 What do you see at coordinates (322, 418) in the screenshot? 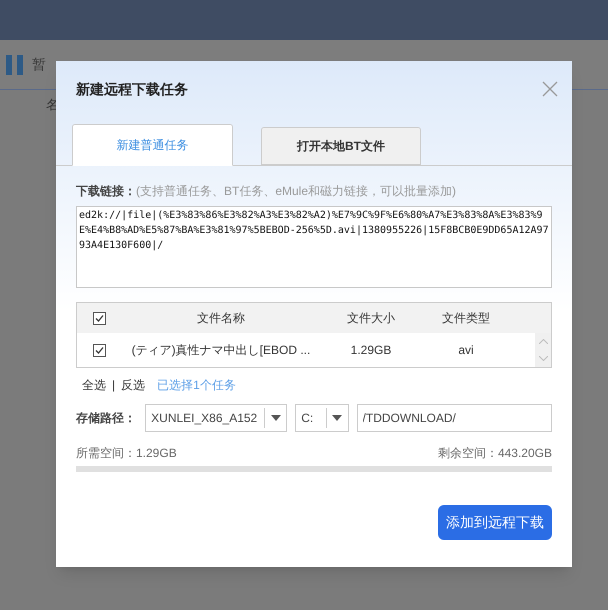
I see `drive-dropdown: C:` at bounding box center [322, 418].